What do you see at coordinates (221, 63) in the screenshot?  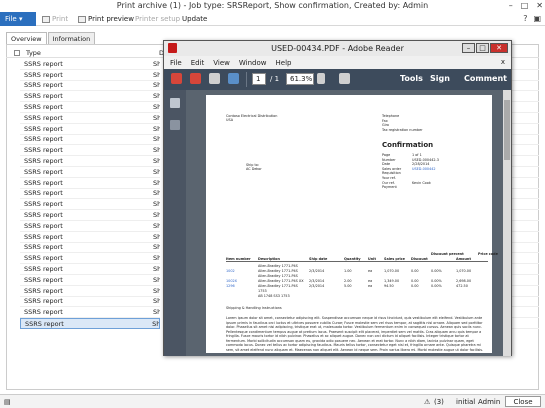 I see `reader-menu-view: View` at bounding box center [221, 63].